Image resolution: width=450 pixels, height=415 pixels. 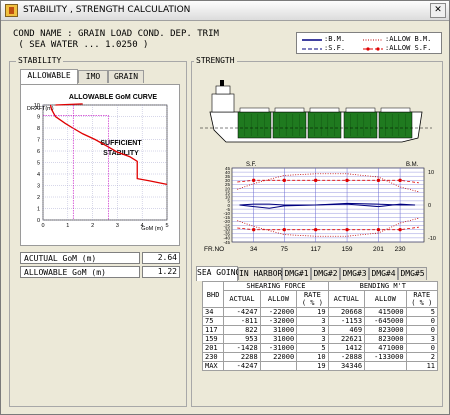 I want to click on sf-tick-label: -45, so click(x=226, y=242).